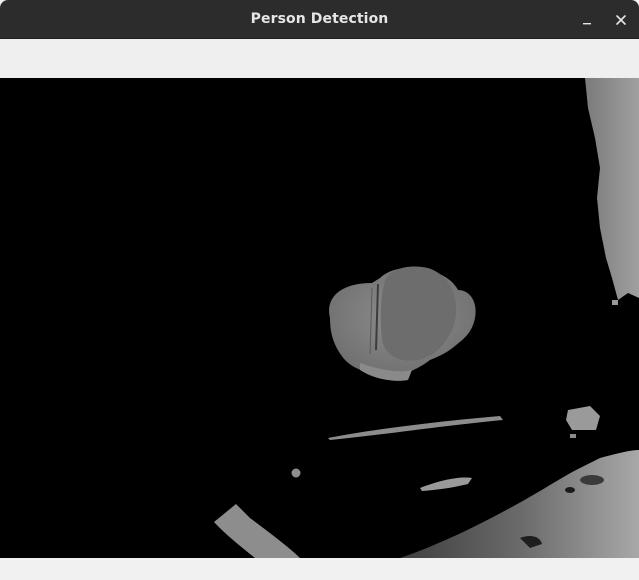 This screenshot has width=639, height=580. Describe the element at coordinates (296, 473) in the screenshot. I see `depth-small-object` at that location.